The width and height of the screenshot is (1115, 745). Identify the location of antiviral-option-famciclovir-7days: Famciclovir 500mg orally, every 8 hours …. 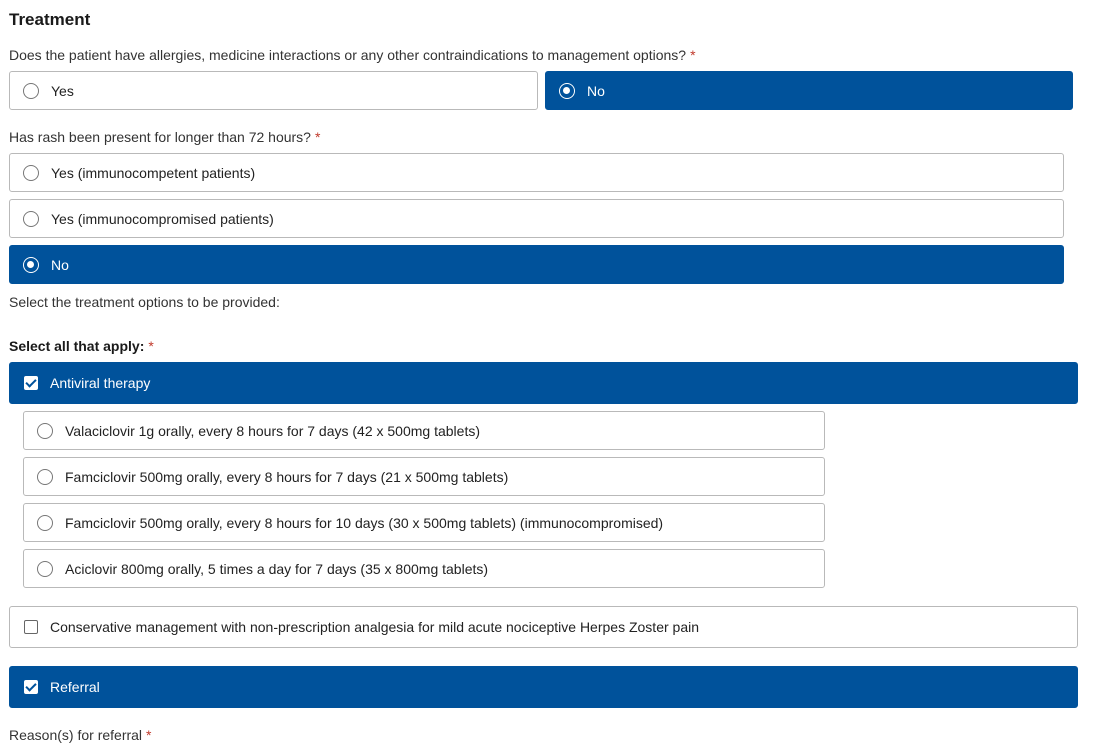
(424, 476).